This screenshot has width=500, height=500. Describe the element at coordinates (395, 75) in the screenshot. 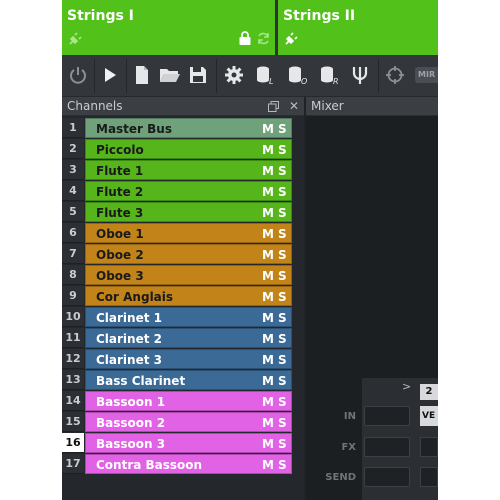

I see `target-icon` at that location.